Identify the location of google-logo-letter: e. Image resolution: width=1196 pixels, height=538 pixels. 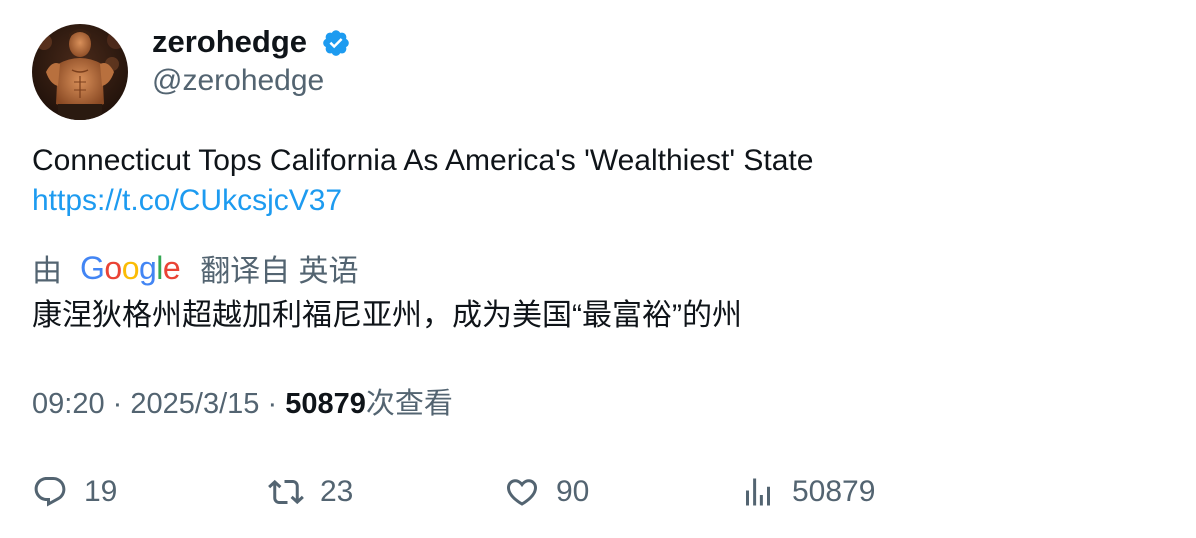
(171, 267).